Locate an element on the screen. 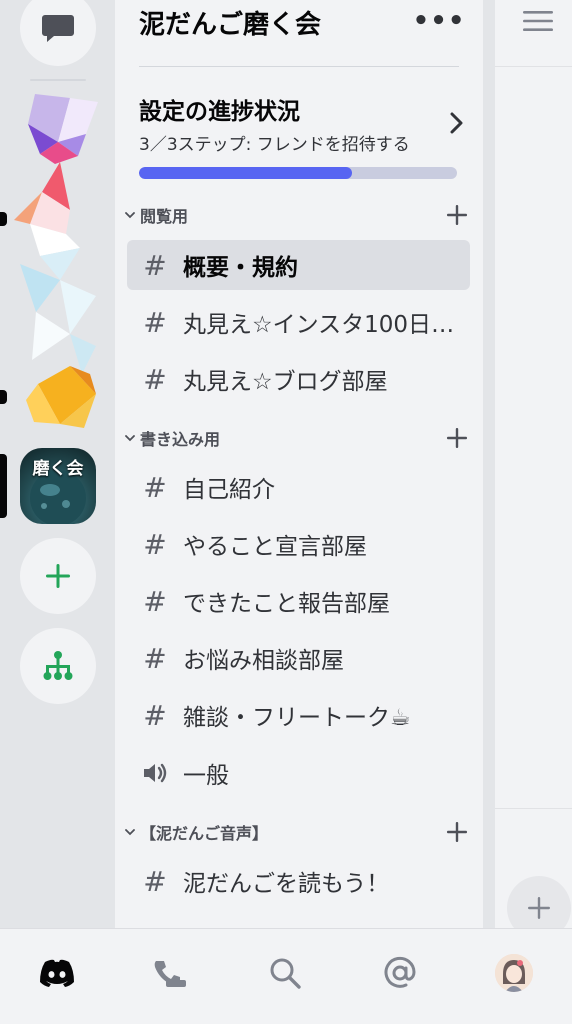  channel-declaration-room: # やること宣言部屋 is located at coordinates (298, 544).